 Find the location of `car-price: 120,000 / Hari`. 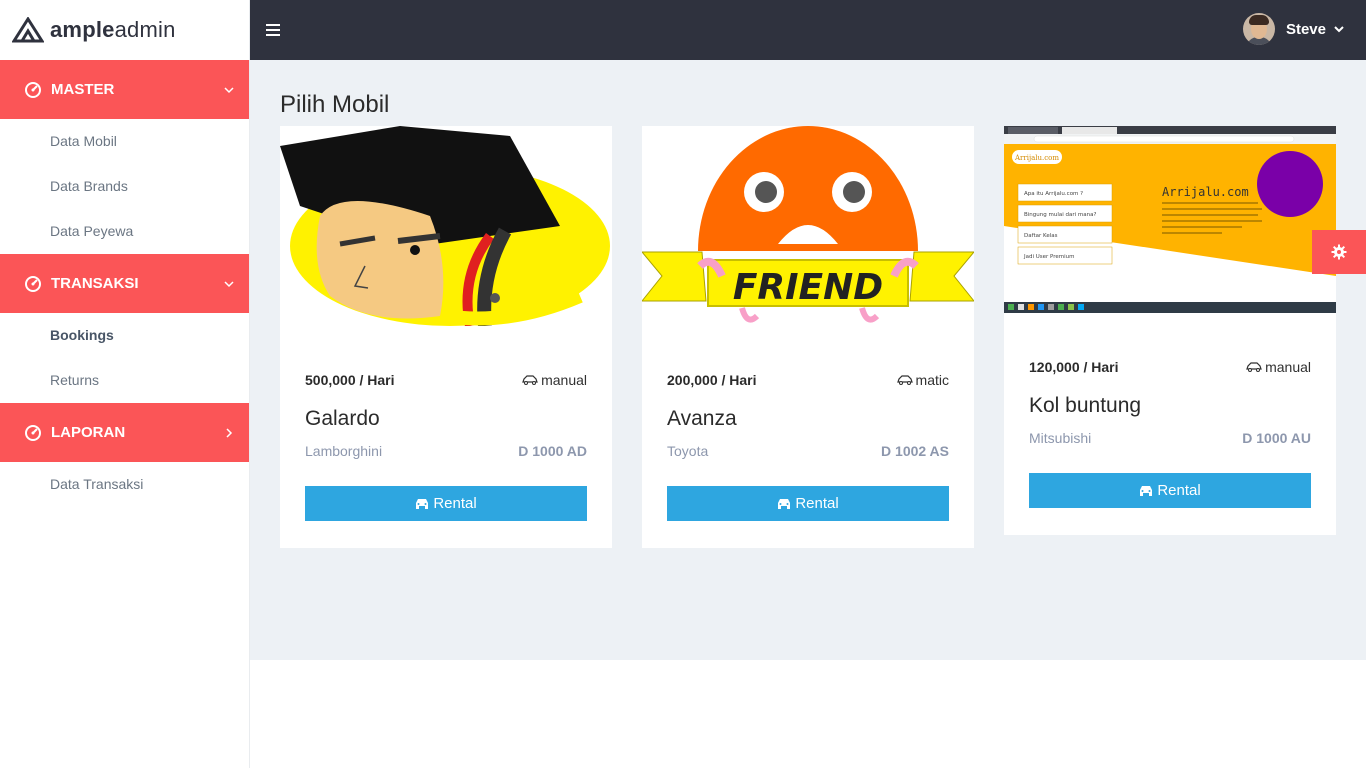

car-price: 120,000 / Hari is located at coordinates (1074, 367).